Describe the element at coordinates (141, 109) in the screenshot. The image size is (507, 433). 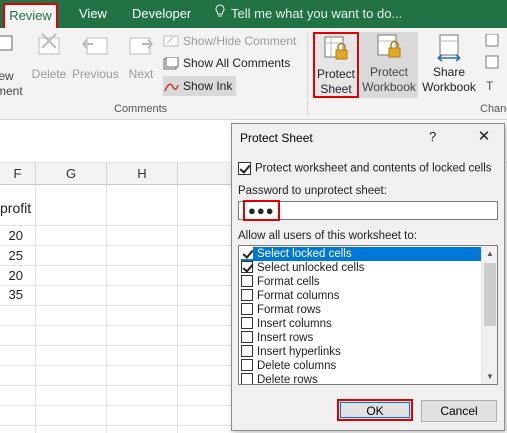
I see `comments-group-label: Comments` at that location.